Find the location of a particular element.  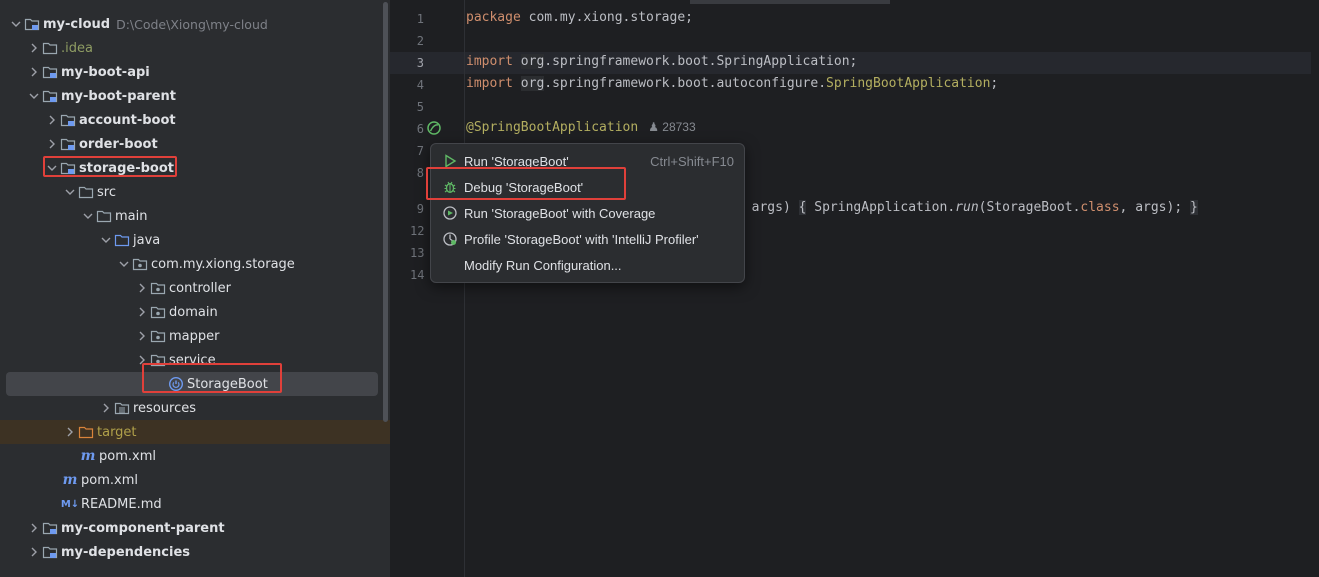

tree-item-label: domain is located at coordinates (193, 312).